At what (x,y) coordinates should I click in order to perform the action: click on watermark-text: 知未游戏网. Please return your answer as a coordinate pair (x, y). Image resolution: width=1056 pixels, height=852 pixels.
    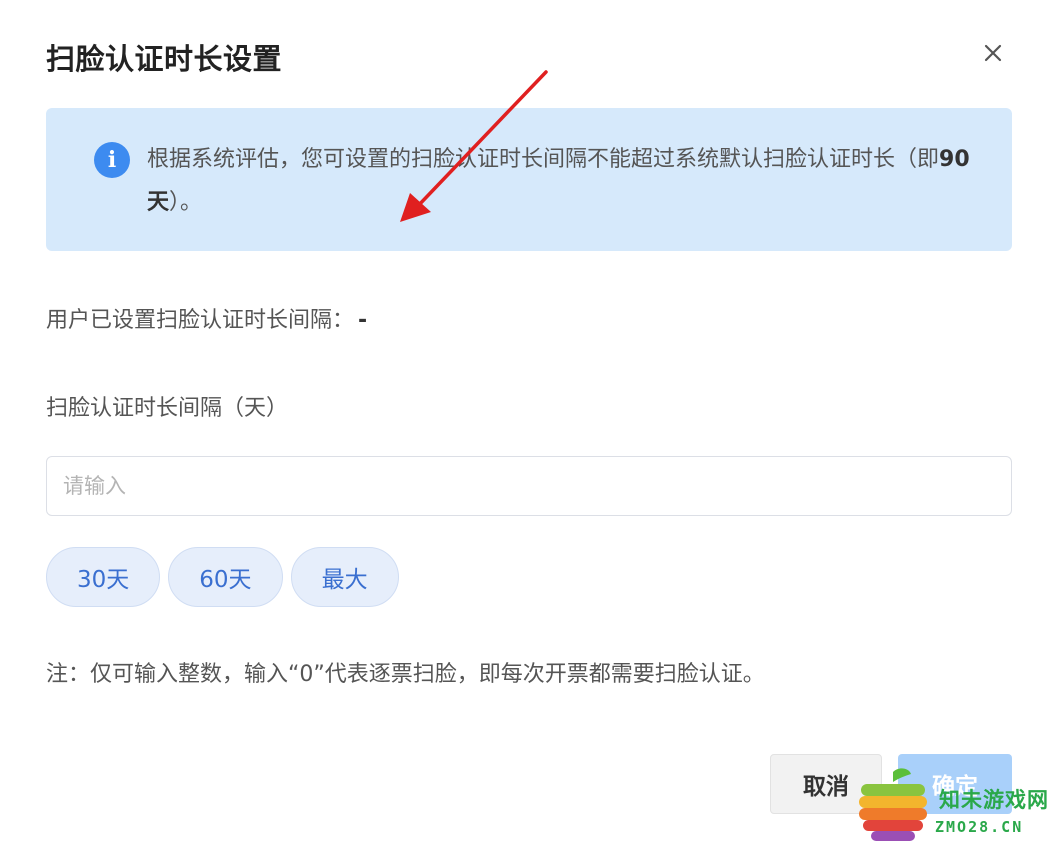
    Looking at the image, I should click on (994, 800).